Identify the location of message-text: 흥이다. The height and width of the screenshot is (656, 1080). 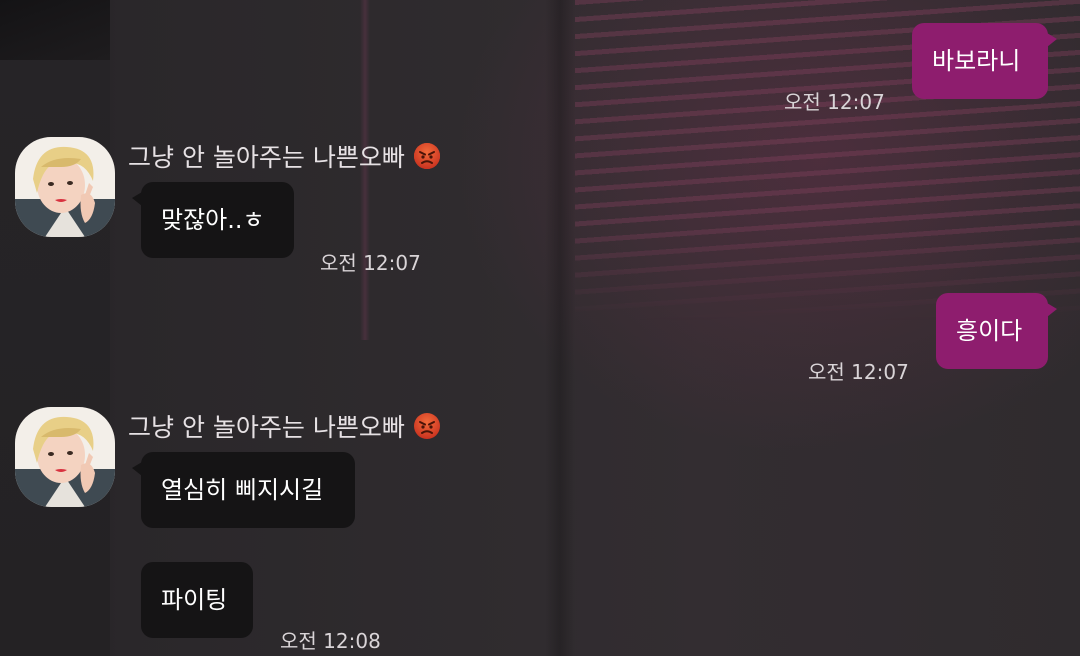
(989, 331).